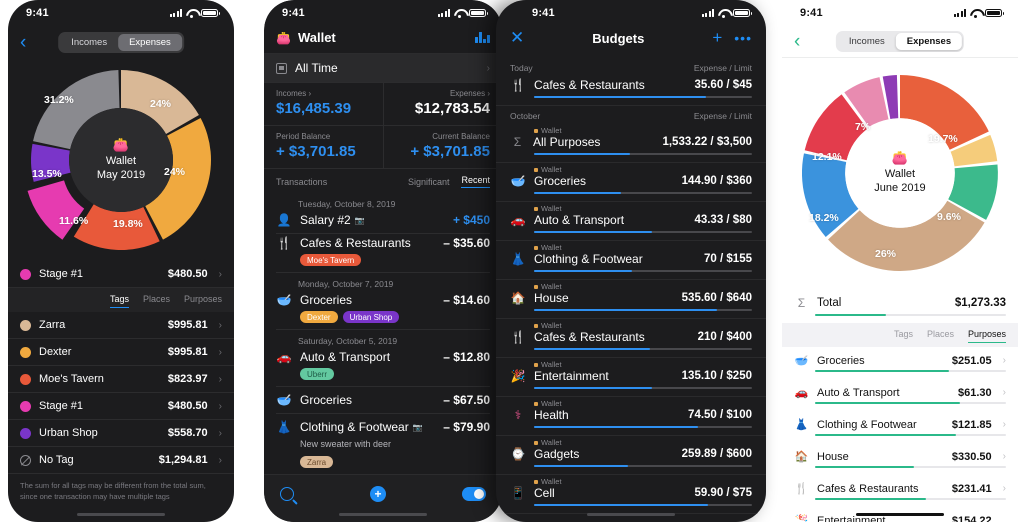 Image resolution: width=1024 pixels, height=522 pixels. What do you see at coordinates (717, 38) in the screenshot?
I see `add-budget-button: +` at bounding box center [717, 38].